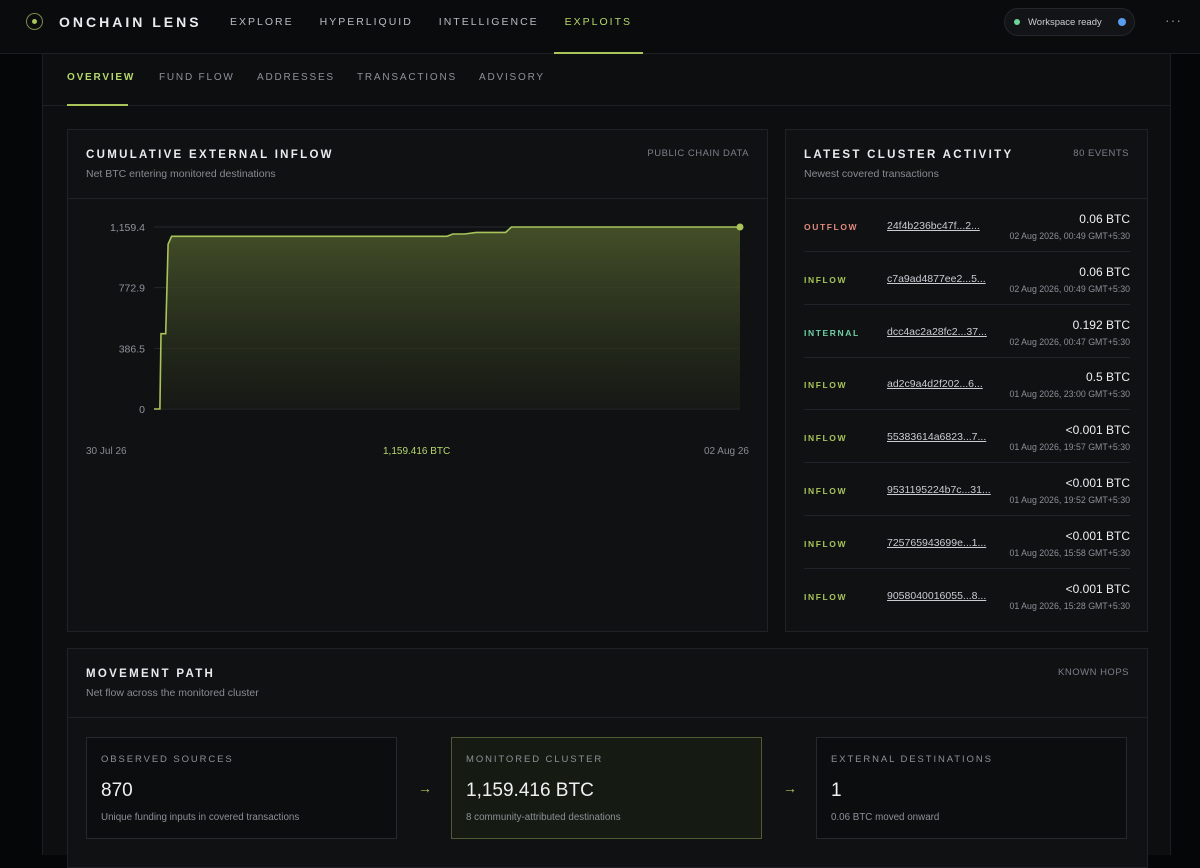 This screenshot has width=1200, height=868. Describe the element at coordinates (1101, 153) in the screenshot. I see `activity-event-count: 80 EVENTS` at that location.